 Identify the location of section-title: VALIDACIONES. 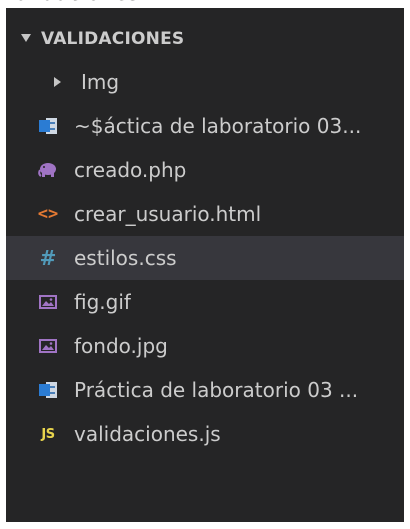
(113, 39).